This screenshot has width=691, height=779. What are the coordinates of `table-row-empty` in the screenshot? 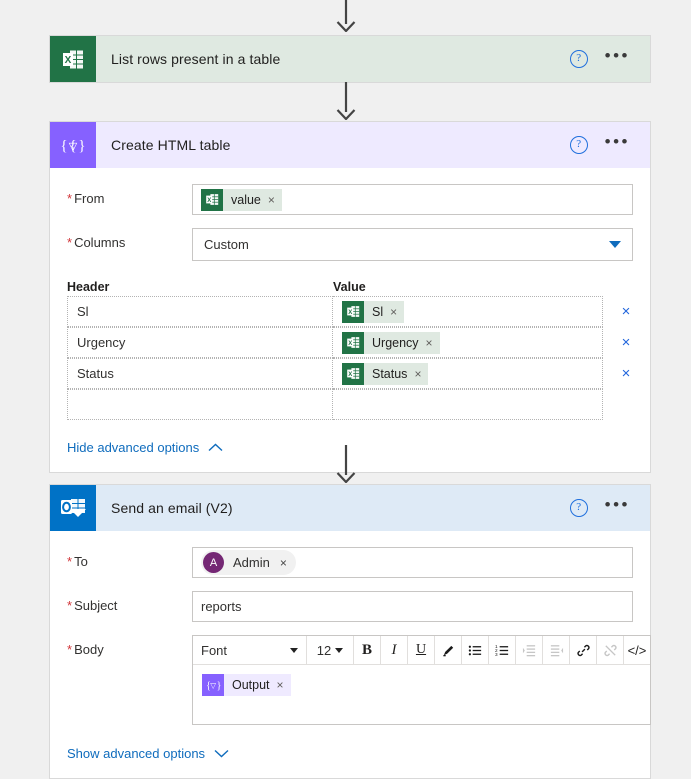 It's located at (350, 404).